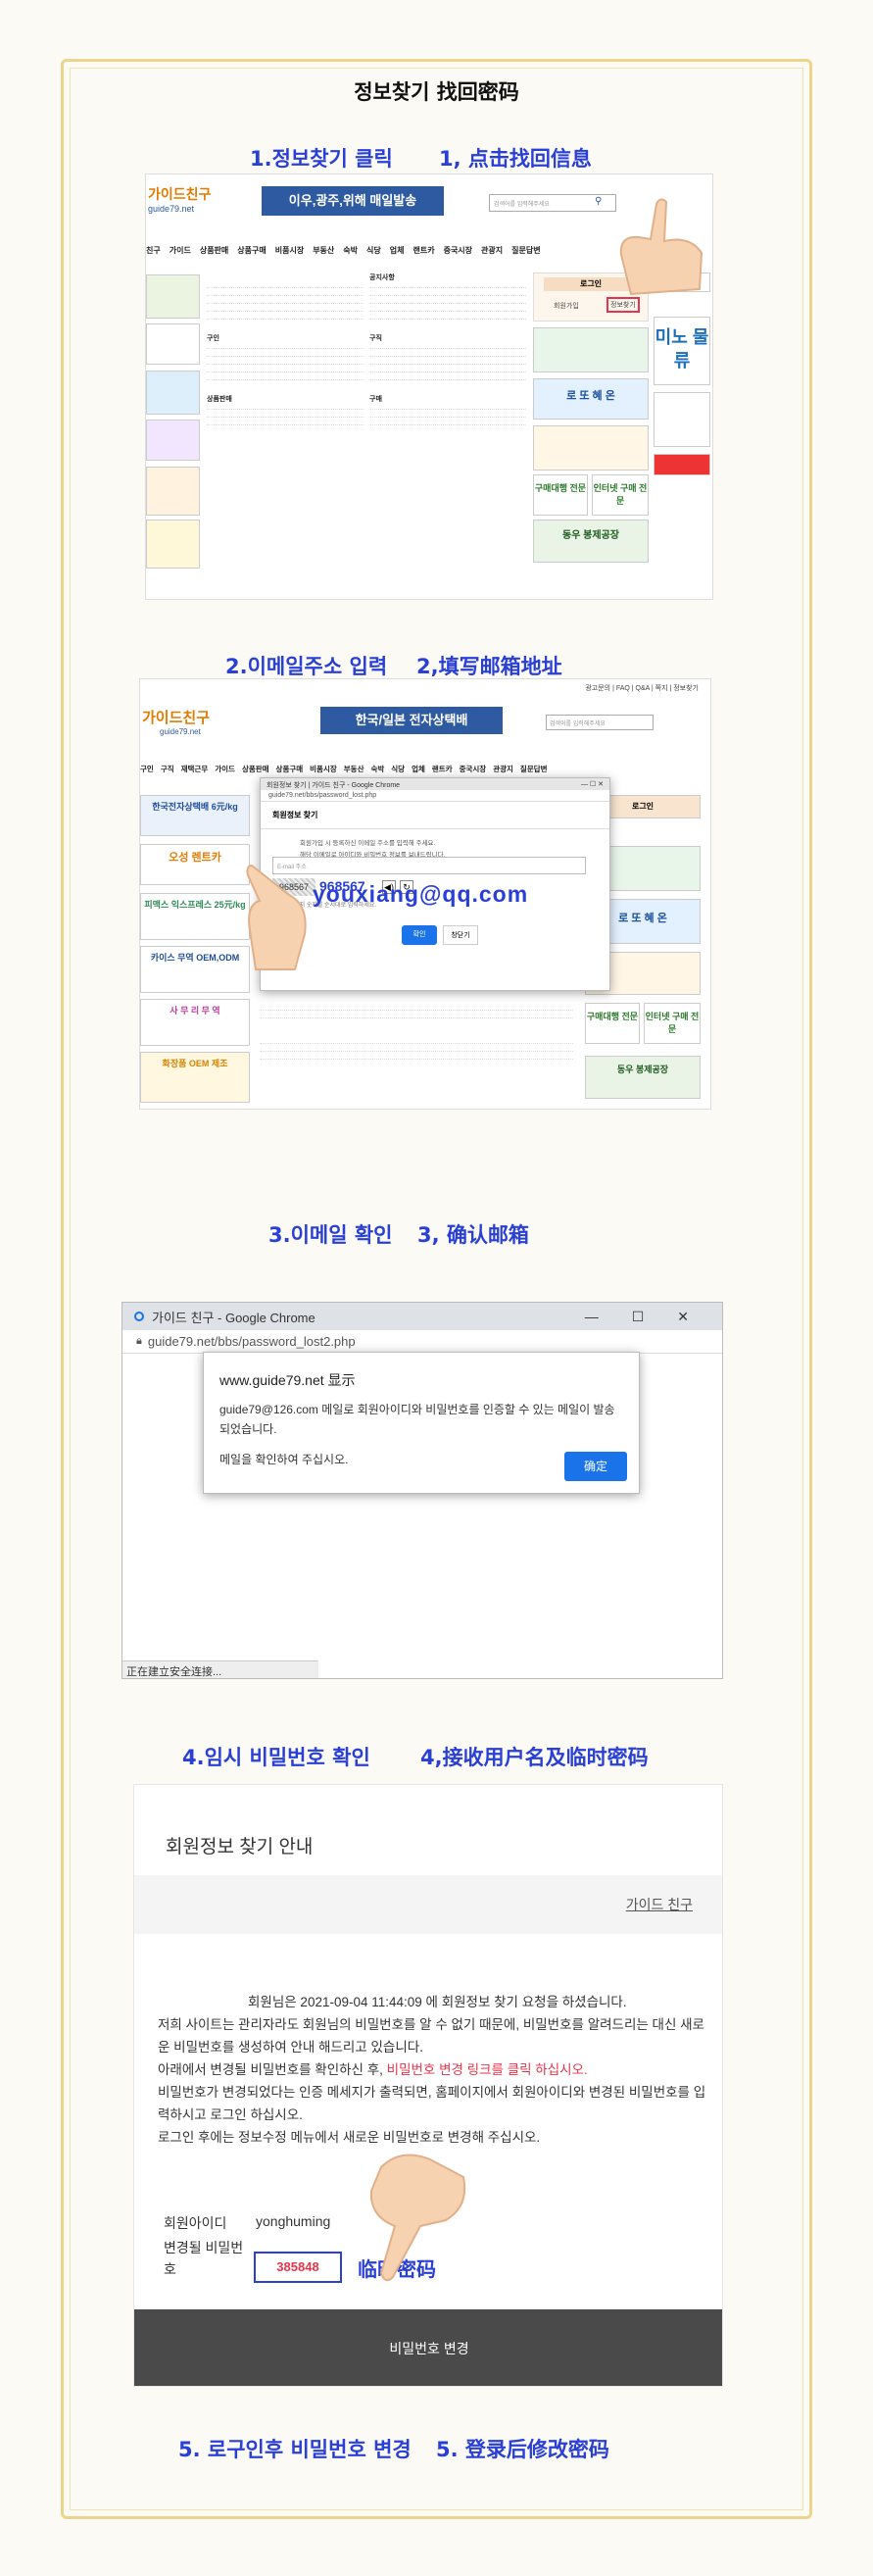 The image size is (873, 2576). Describe the element at coordinates (591, 399) in the screenshot. I see `right-ad: 로 또 혜 온` at that location.